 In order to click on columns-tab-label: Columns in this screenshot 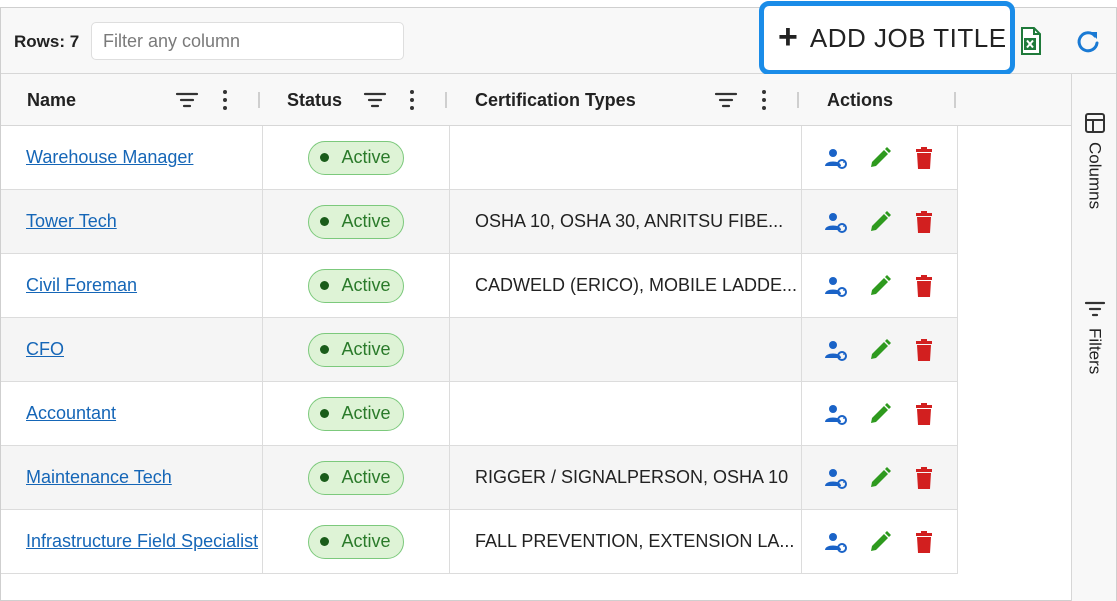, I will do `click(1095, 176)`.